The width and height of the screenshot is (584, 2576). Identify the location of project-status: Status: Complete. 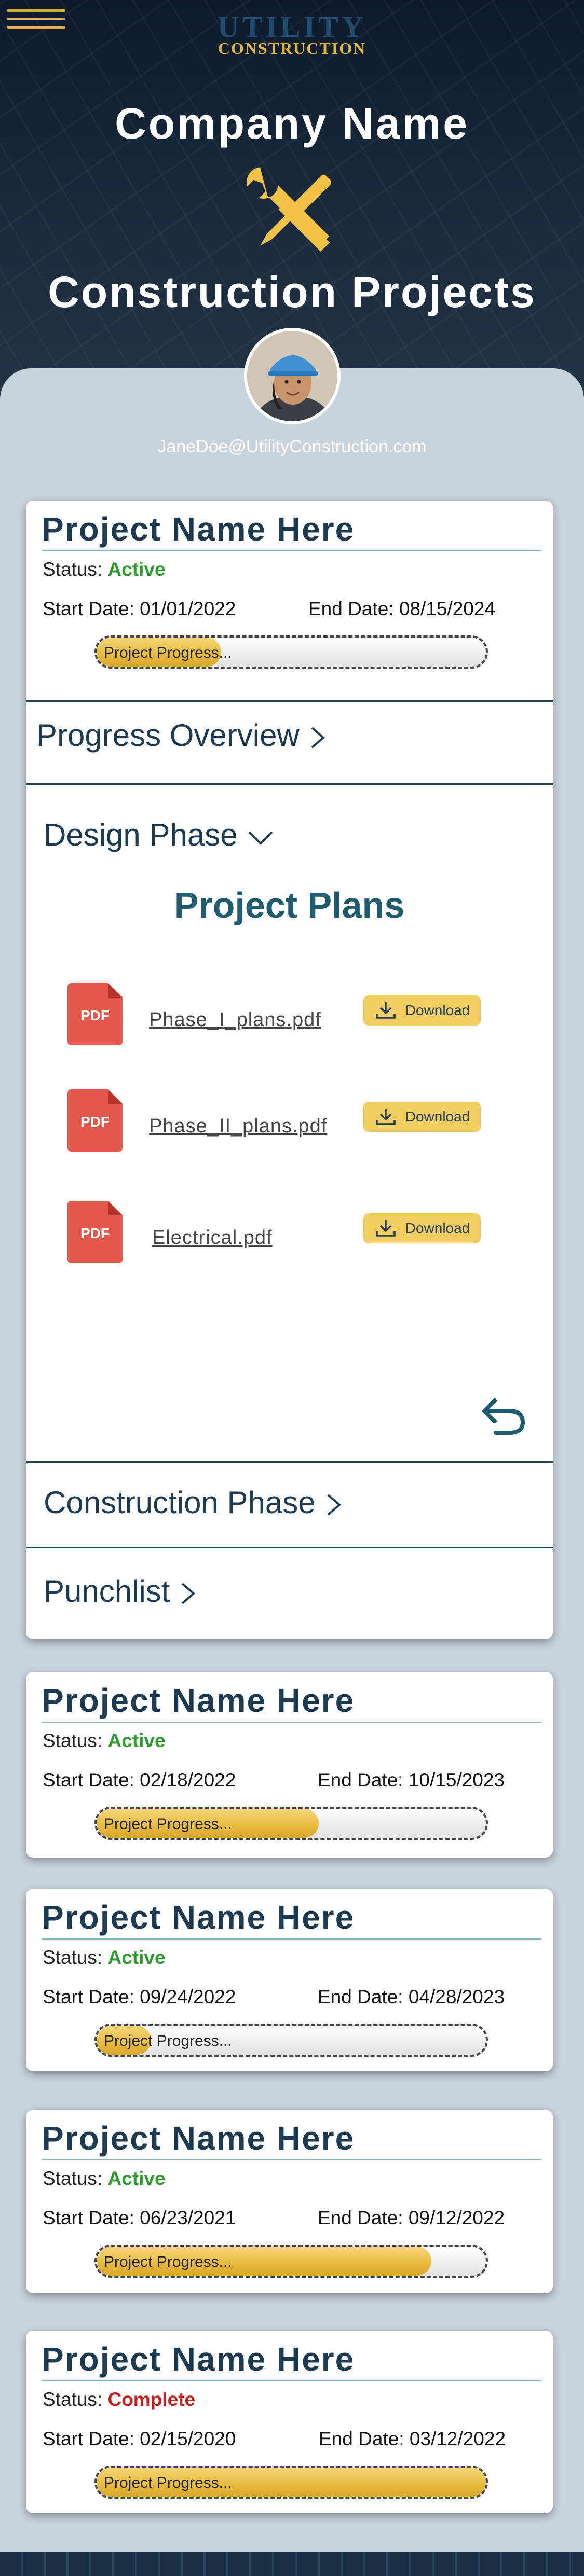
(119, 2400).